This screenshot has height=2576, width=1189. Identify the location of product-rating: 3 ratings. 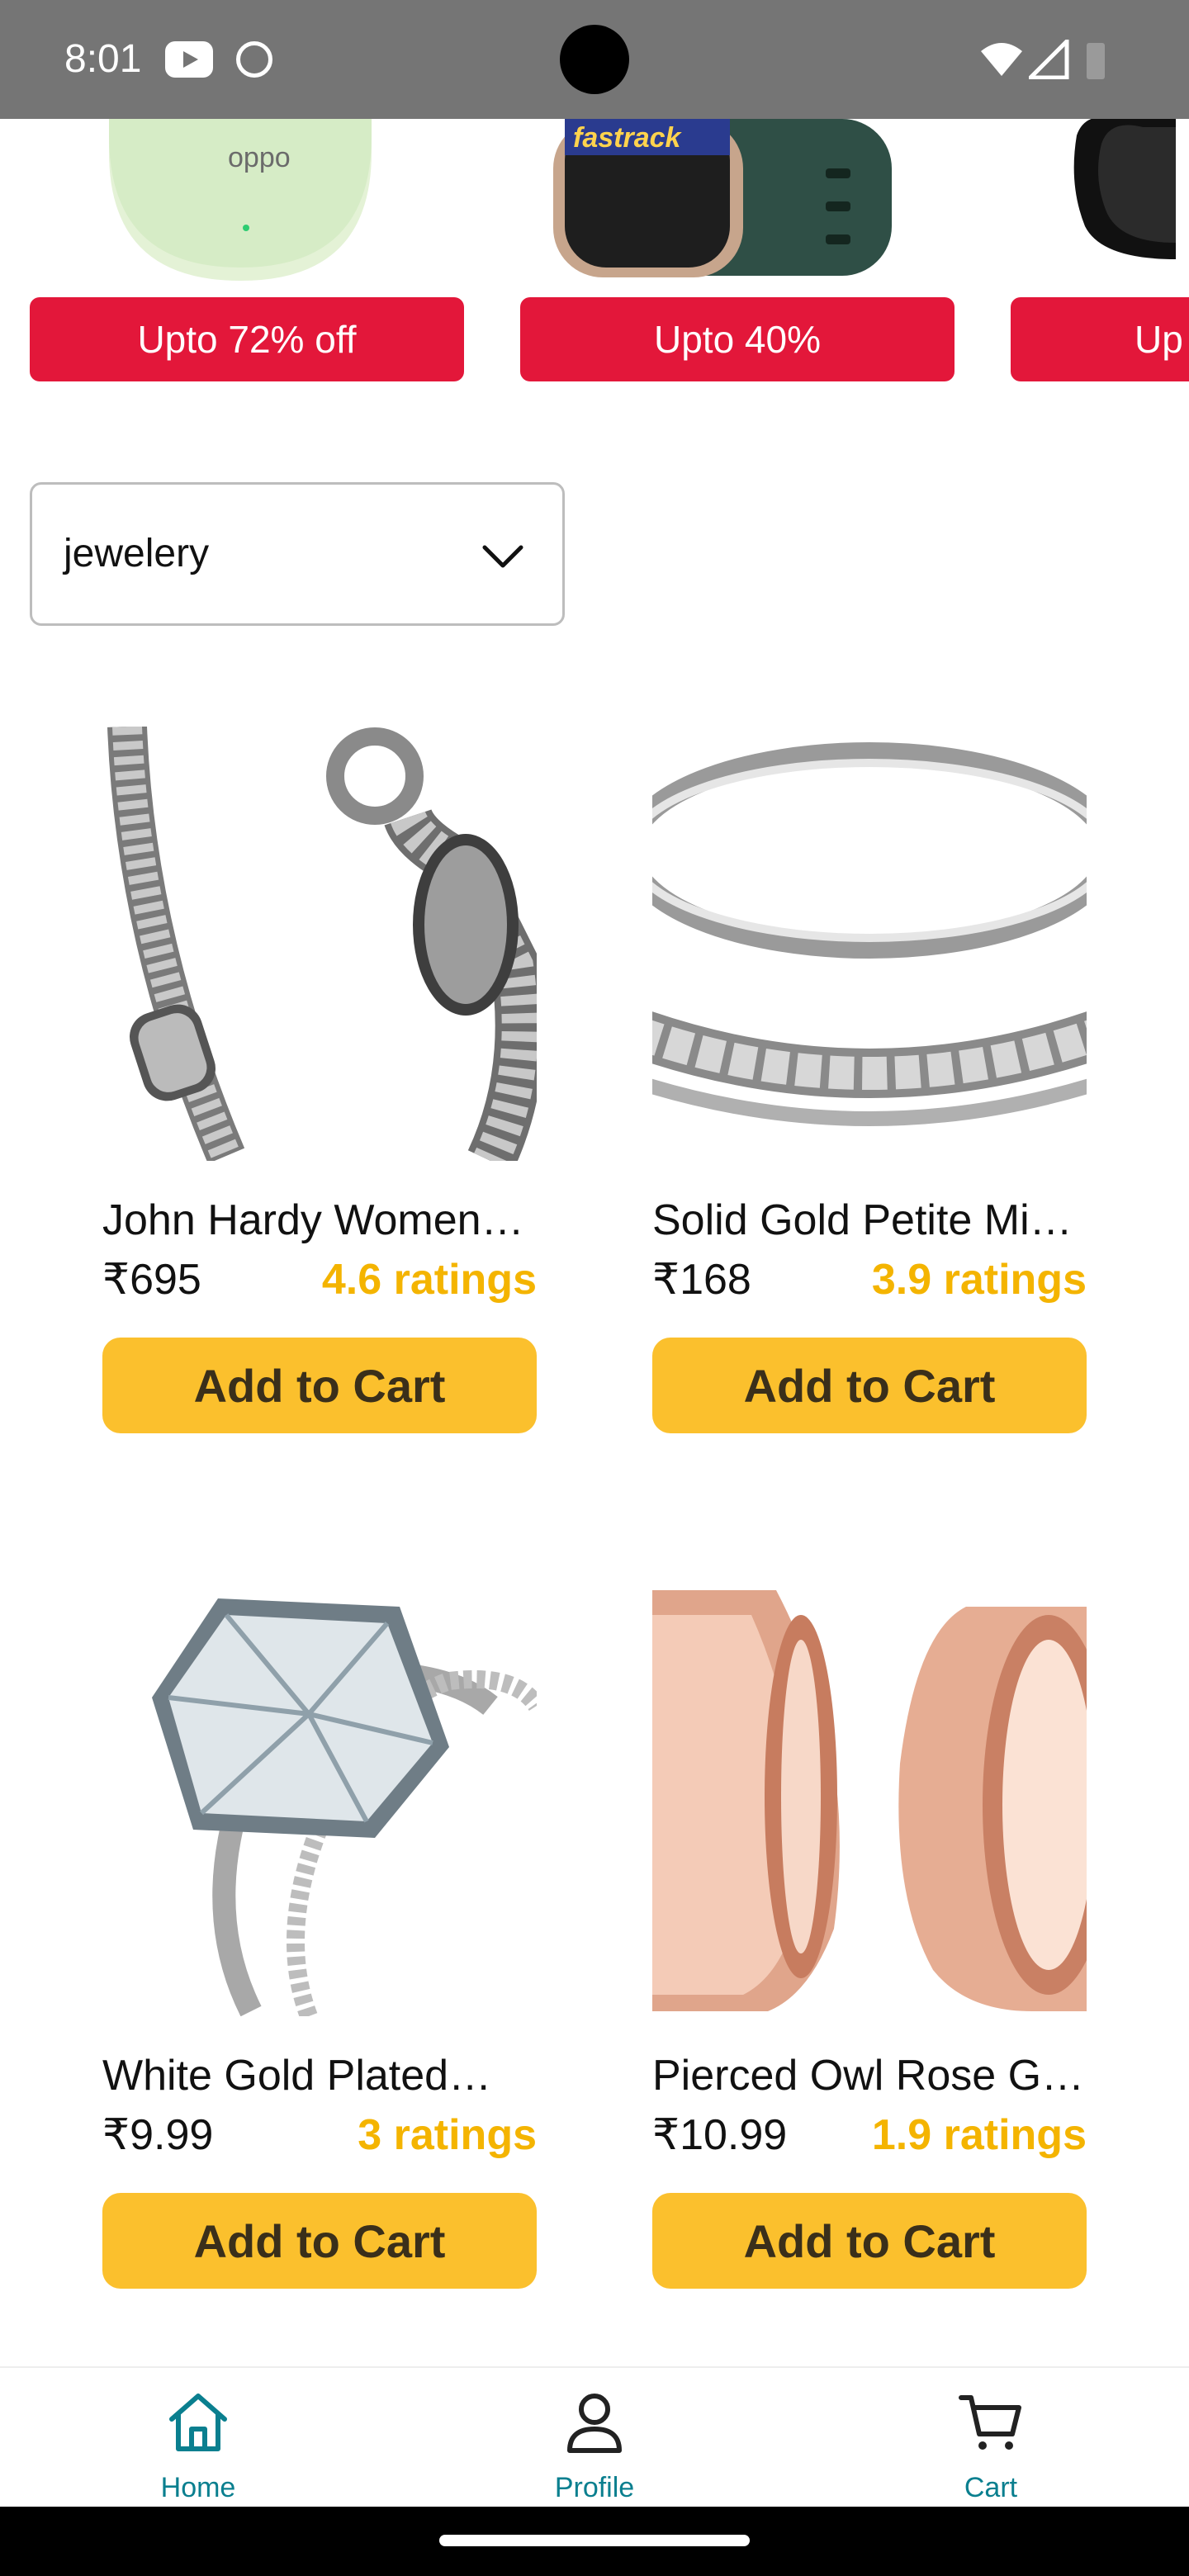
(447, 2135).